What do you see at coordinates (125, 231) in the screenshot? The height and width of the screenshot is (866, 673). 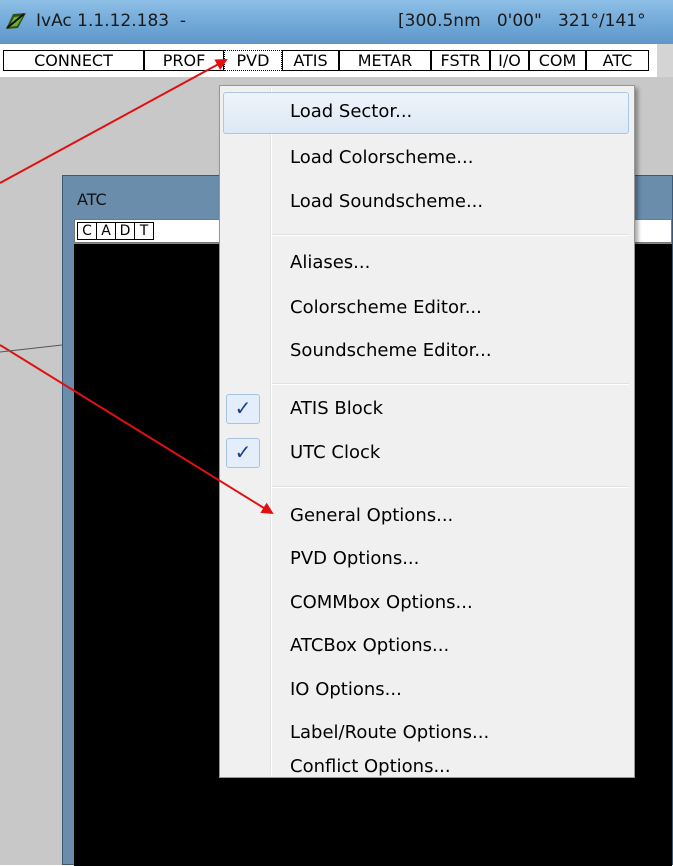 I see `atc-tab-d: D` at bounding box center [125, 231].